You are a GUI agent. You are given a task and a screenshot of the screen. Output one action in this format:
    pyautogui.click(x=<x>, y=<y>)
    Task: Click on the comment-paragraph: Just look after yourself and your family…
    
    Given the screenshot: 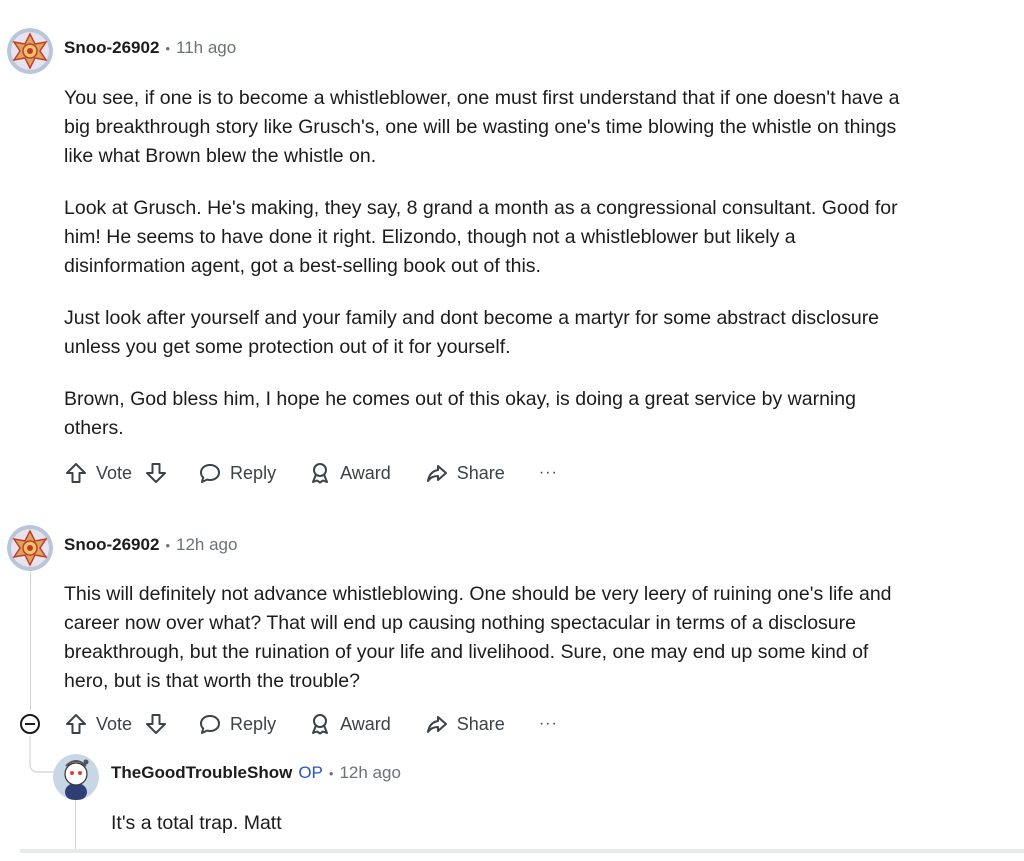 What is the action you would take?
    pyautogui.click(x=472, y=332)
    